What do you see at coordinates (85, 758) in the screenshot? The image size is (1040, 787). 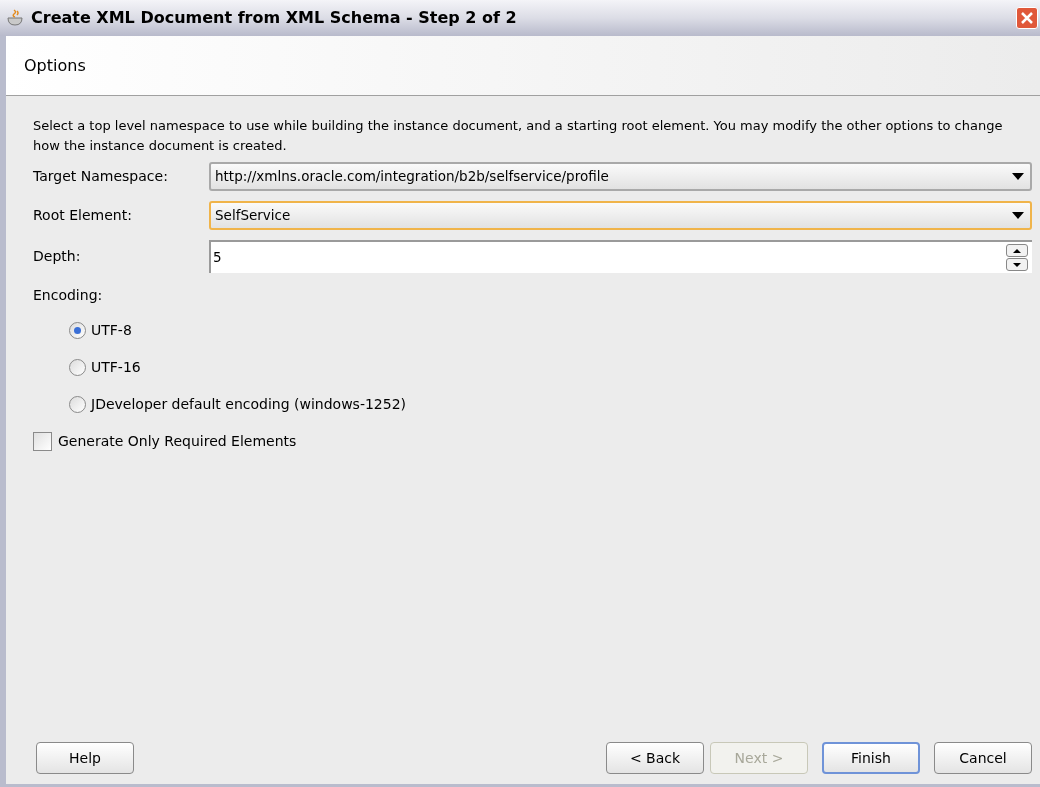 I see `help-button: Help` at bounding box center [85, 758].